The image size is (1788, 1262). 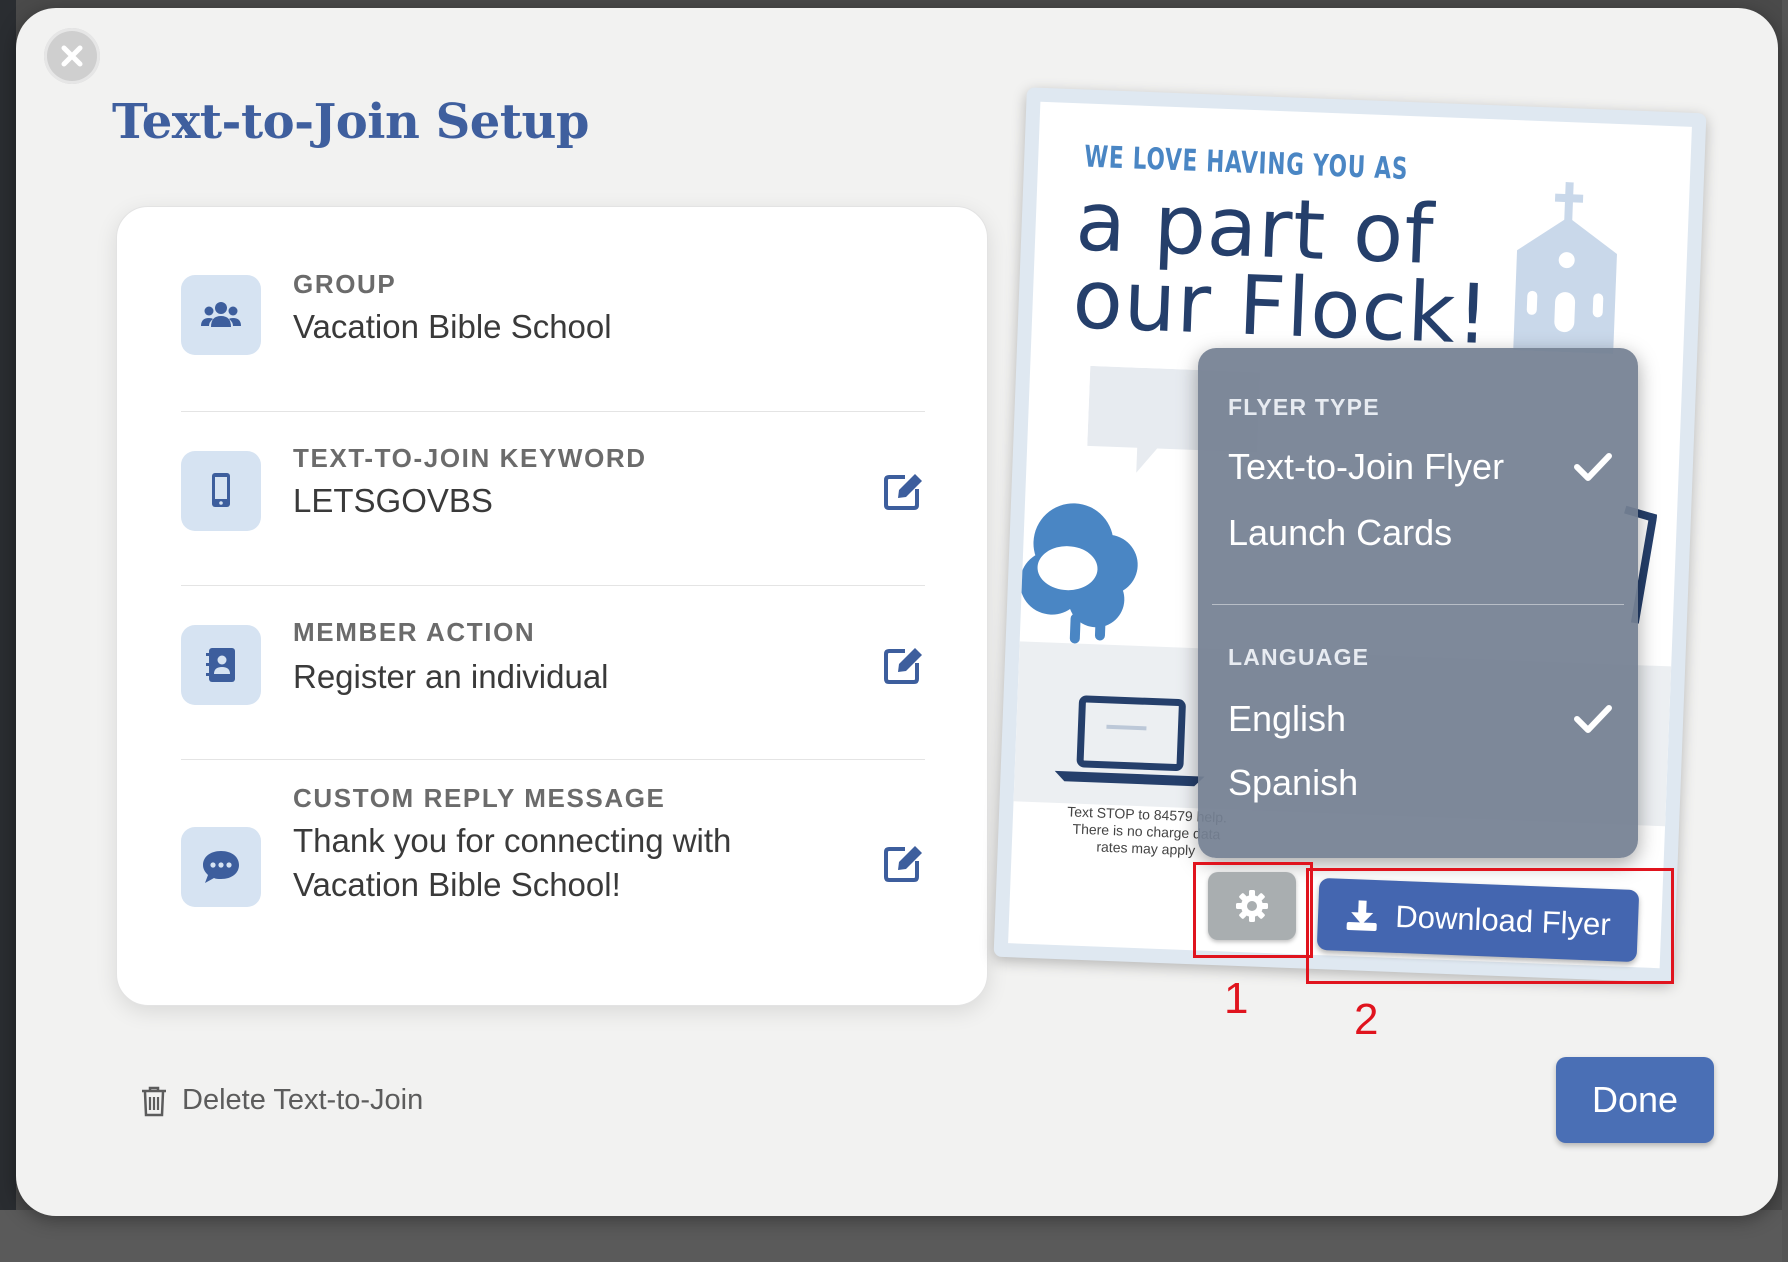 What do you see at coordinates (221, 665) in the screenshot?
I see `contact-card-icon` at bounding box center [221, 665].